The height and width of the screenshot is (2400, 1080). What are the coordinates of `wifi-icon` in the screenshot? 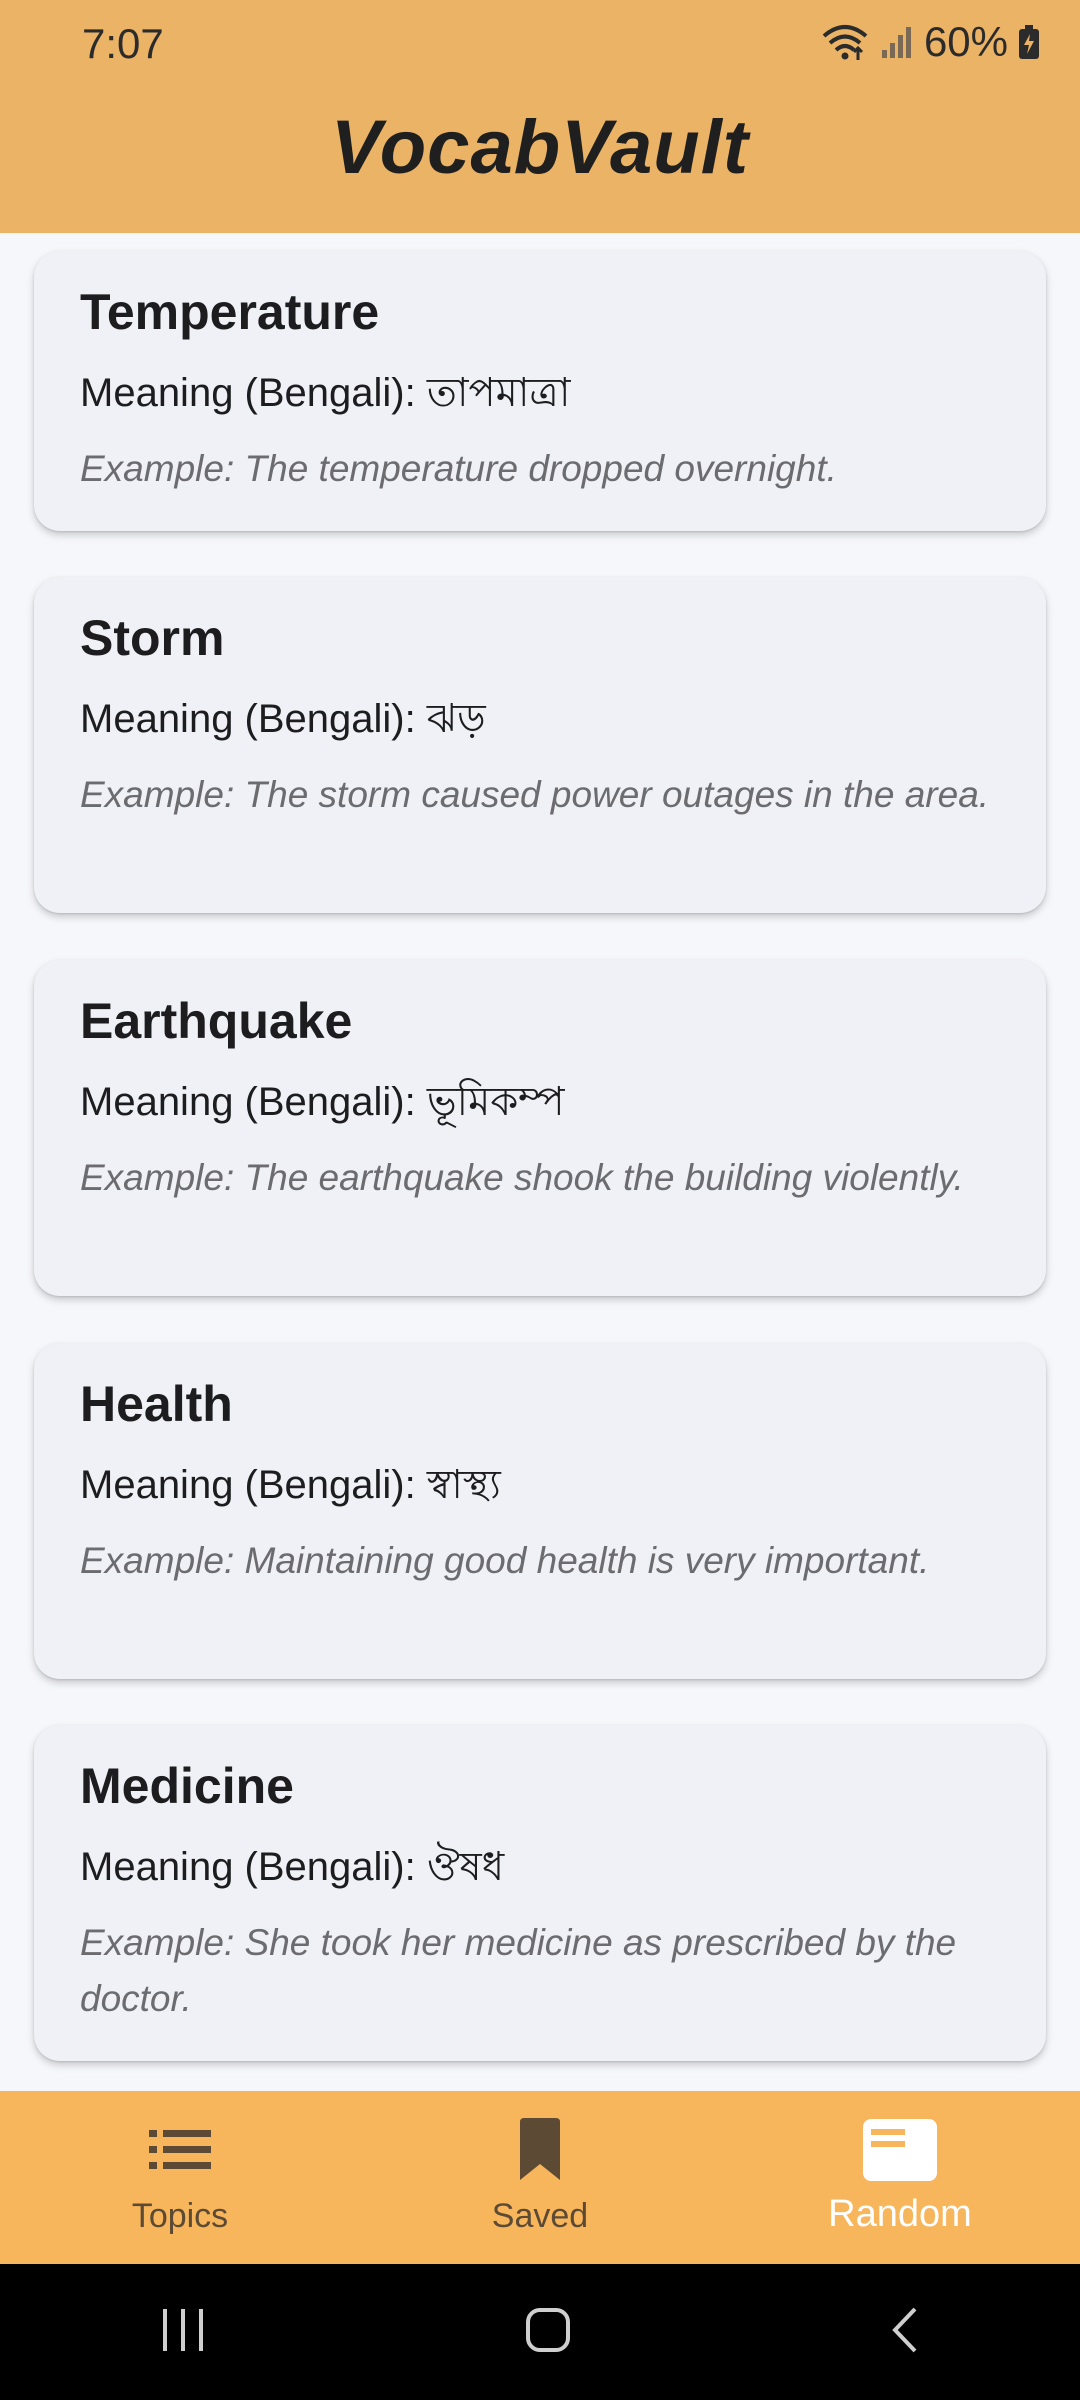 It's located at (845, 42).